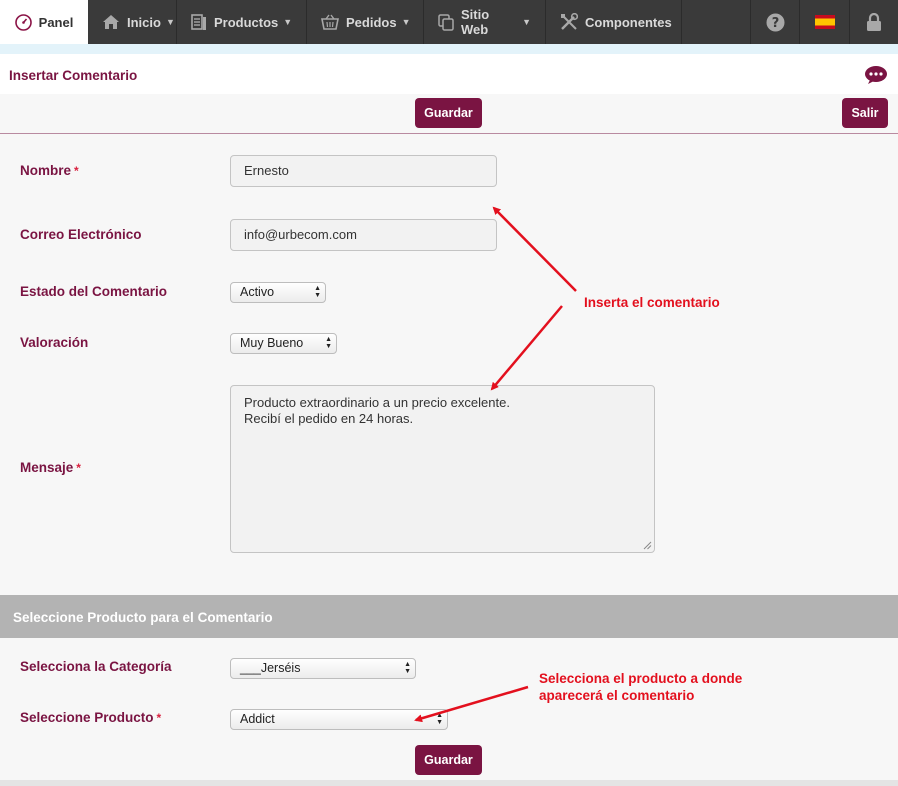 The height and width of the screenshot is (786, 898). Describe the element at coordinates (534, 249) in the screenshot. I see `arrow-to-nombre` at that location.